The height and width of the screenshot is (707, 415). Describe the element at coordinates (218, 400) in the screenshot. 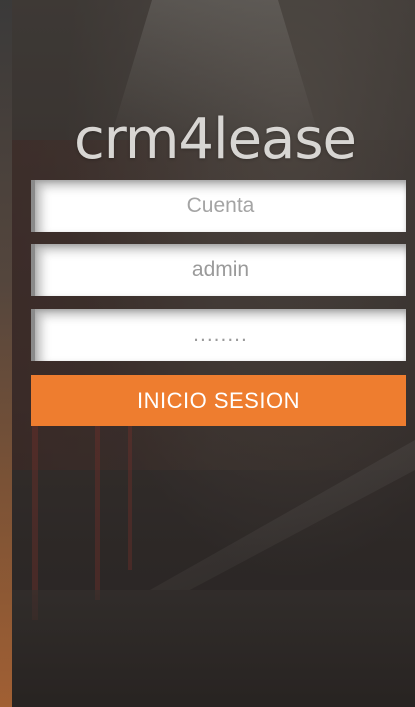

I see `login-button: INICIO SESION` at that location.